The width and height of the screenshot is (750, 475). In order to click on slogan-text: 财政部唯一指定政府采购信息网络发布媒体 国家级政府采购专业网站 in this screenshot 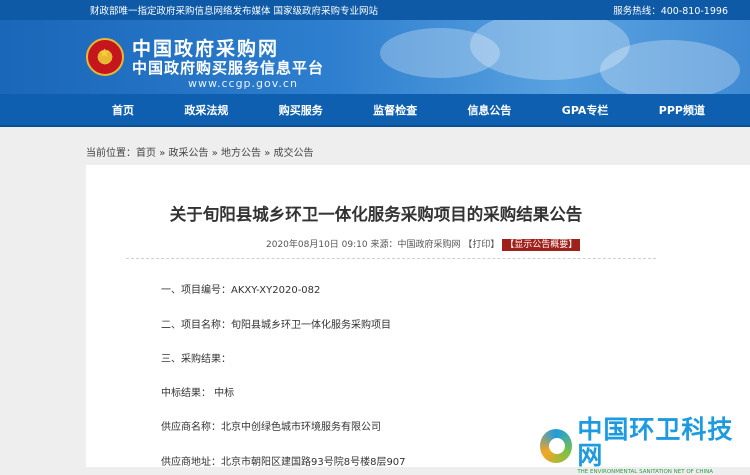, I will do `click(234, 11)`.